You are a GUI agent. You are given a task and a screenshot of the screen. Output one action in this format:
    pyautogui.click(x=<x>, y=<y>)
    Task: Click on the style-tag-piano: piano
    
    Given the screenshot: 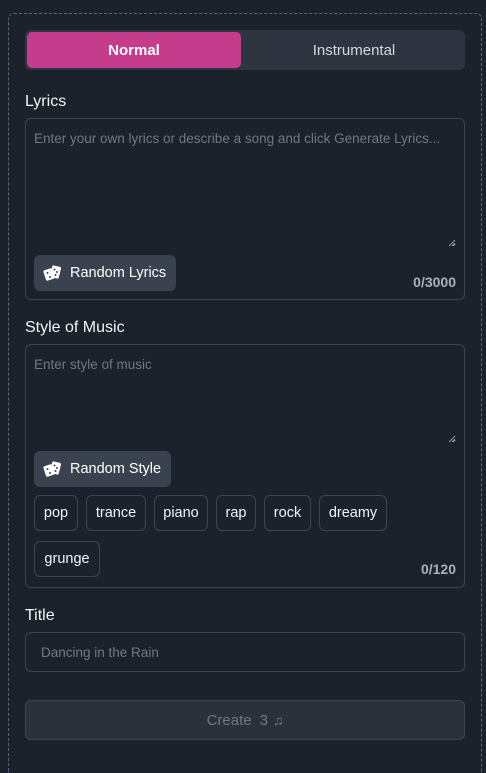 What is the action you would take?
    pyautogui.click(x=181, y=513)
    